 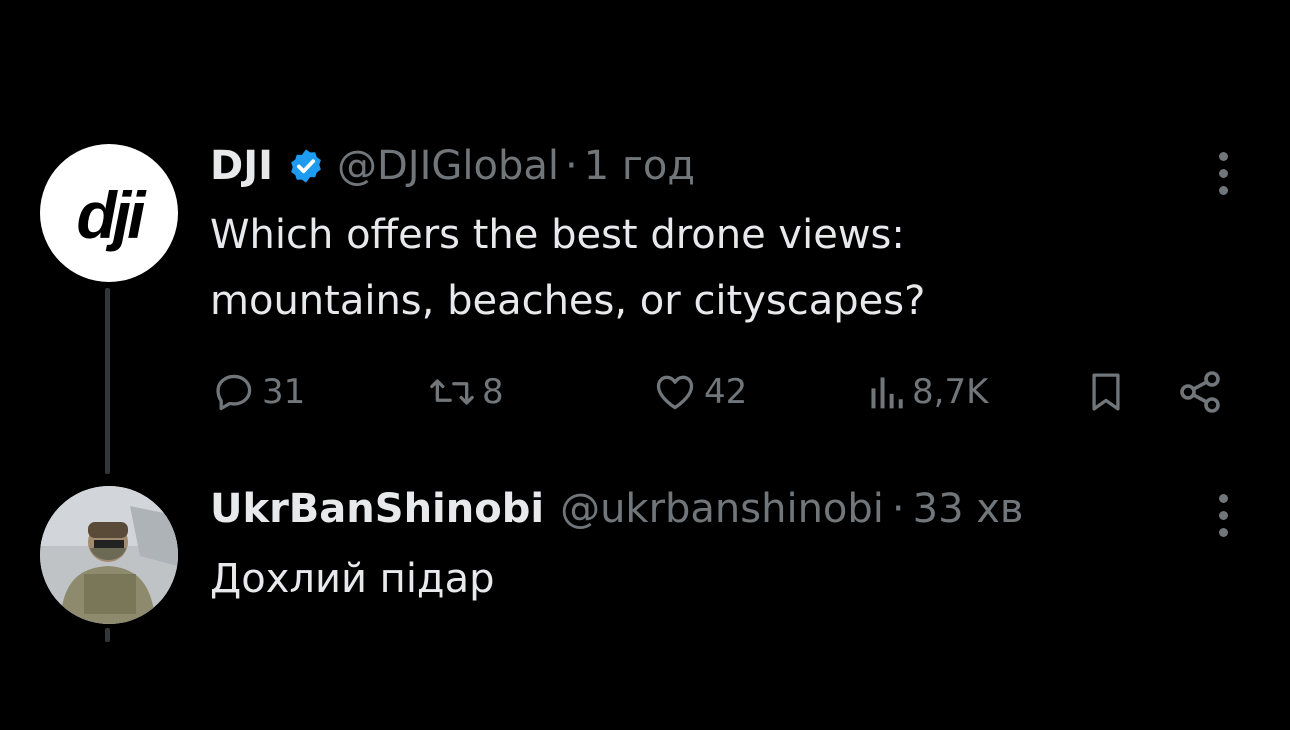 I want to click on retweet-button: 8, so click(x=466, y=392).